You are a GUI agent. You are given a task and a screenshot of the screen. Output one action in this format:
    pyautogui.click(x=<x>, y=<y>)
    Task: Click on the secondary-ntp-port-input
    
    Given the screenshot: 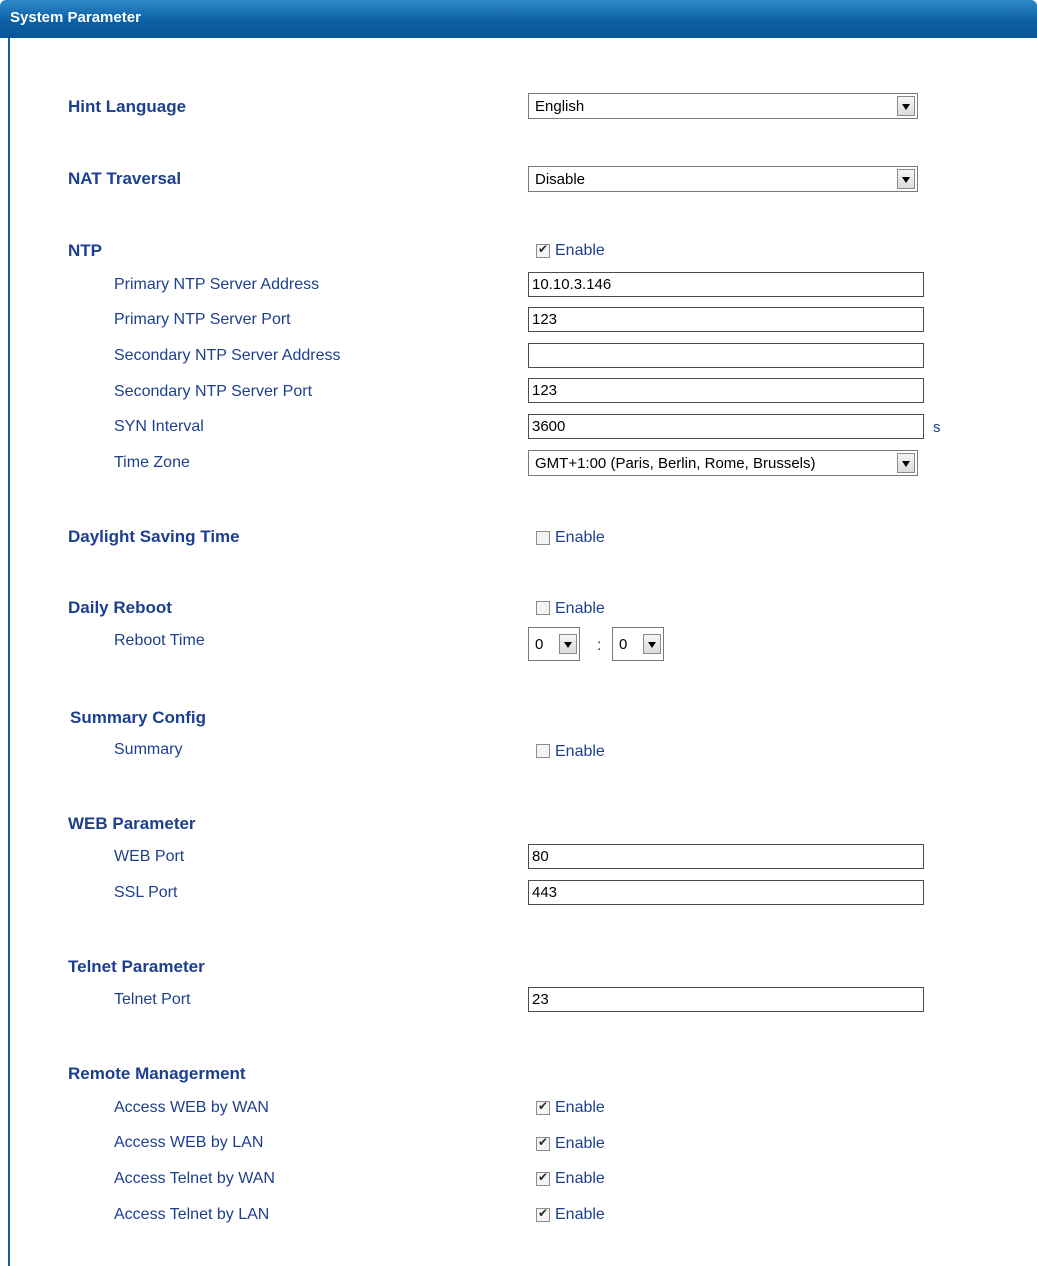 What is the action you would take?
    pyautogui.click(x=726, y=390)
    